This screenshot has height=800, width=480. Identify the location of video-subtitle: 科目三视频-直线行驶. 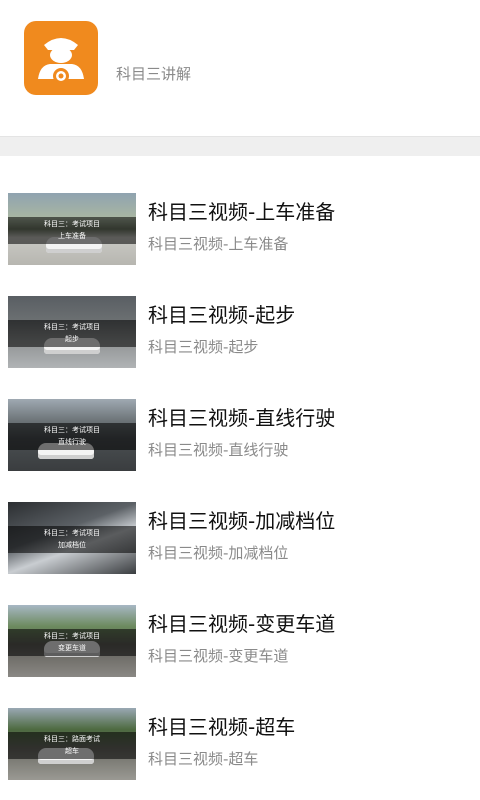
(218, 450).